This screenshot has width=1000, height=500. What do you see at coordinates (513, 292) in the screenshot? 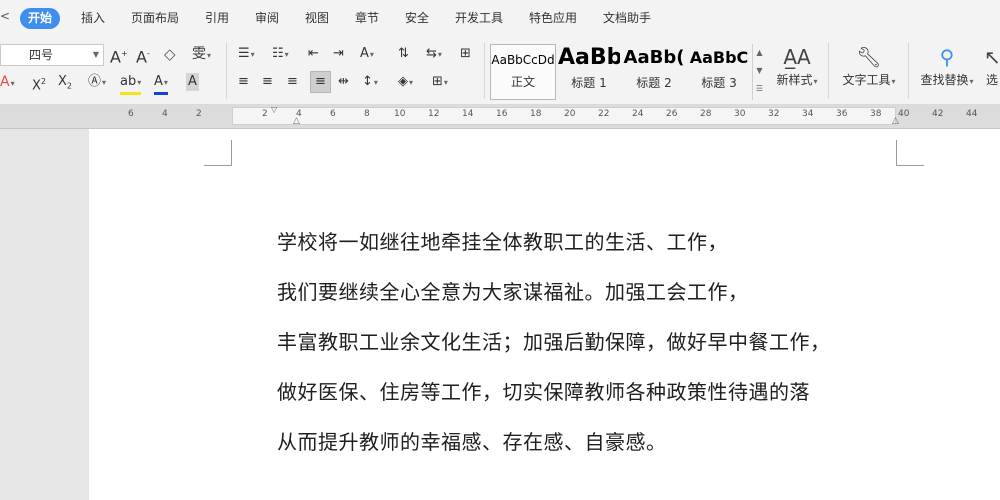
I see `paragraph-line: 我们要继续全心全意为大家谋福祉。加强工会工作，` at bounding box center [513, 292].